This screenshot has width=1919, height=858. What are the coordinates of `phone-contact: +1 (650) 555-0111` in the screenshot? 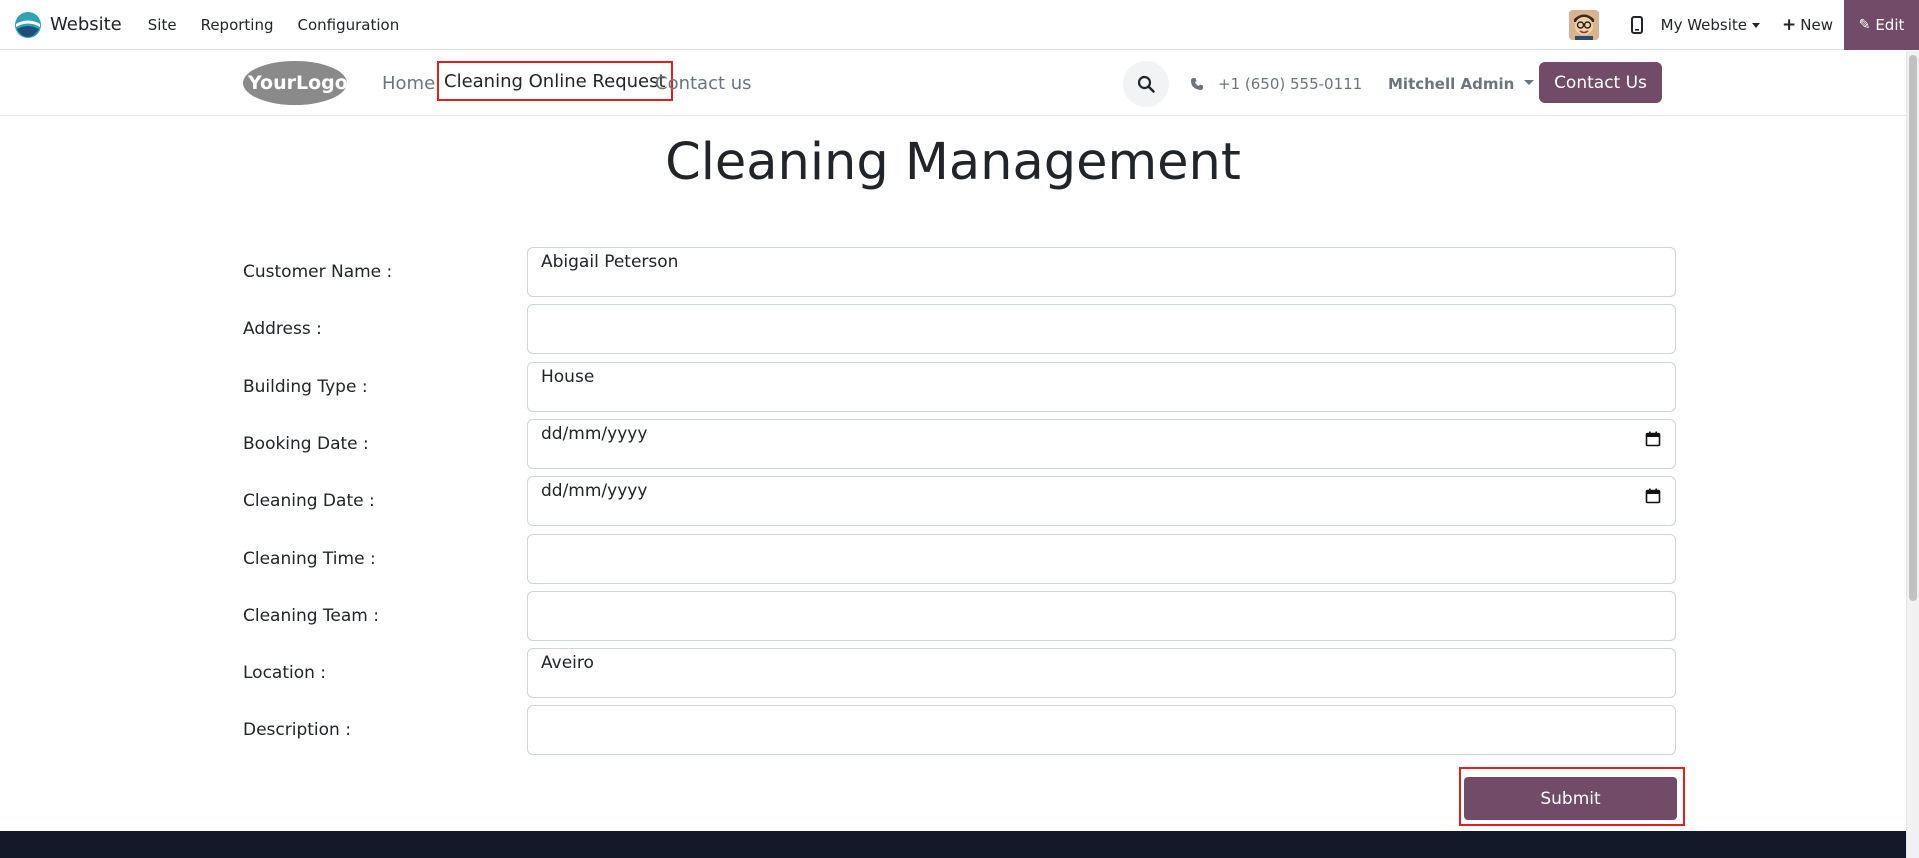 It's located at (1276, 83).